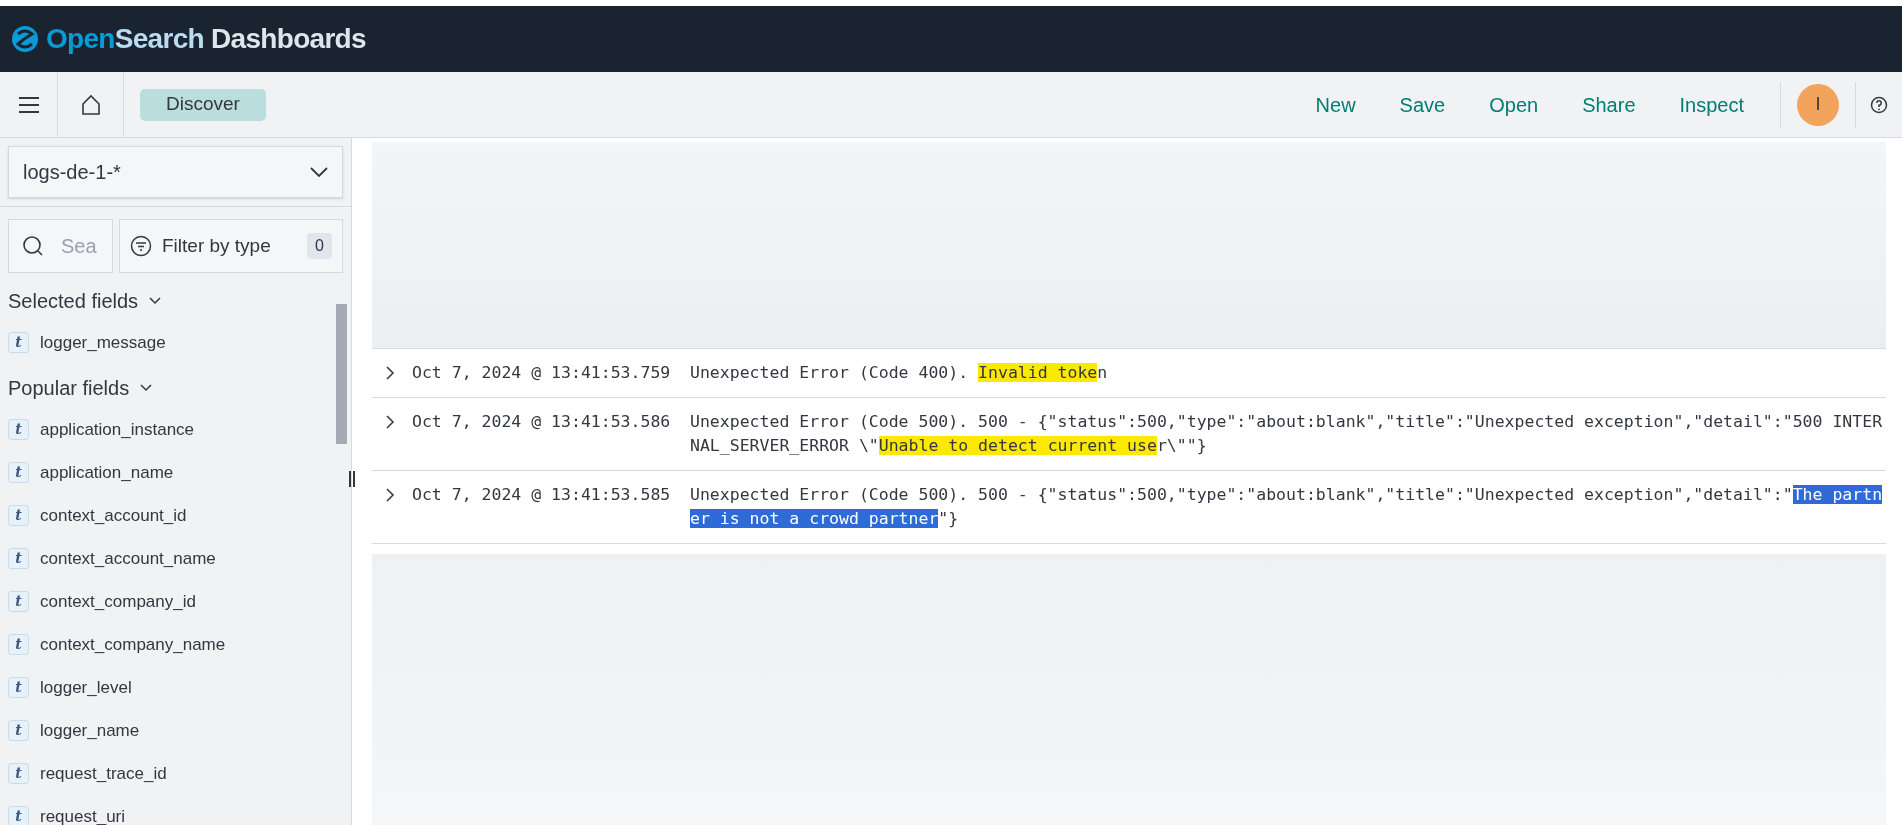  What do you see at coordinates (33, 246) in the screenshot?
I see `search-icon` at bounding box center [33, 246].